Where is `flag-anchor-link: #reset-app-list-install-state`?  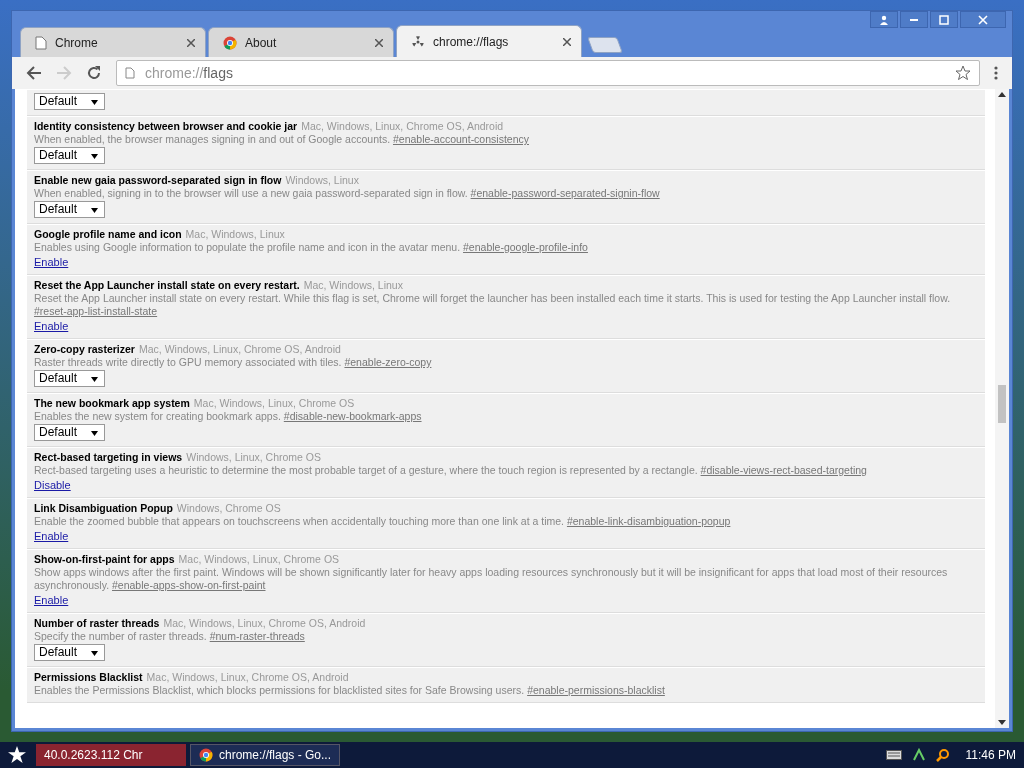
flag-anchor-link: #reset-app-list-install-state is located at coordinates (96, 311).